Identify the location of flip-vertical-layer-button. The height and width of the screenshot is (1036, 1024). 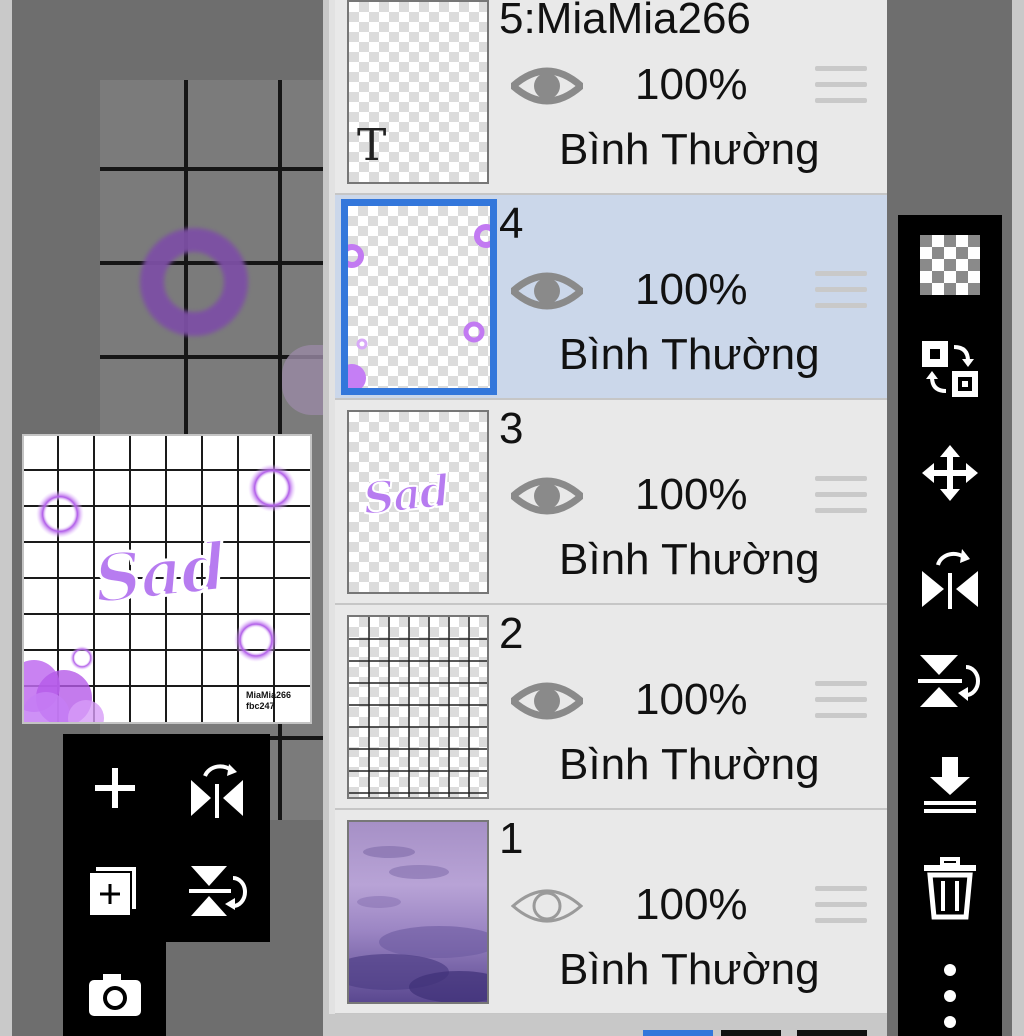
(950, 681).